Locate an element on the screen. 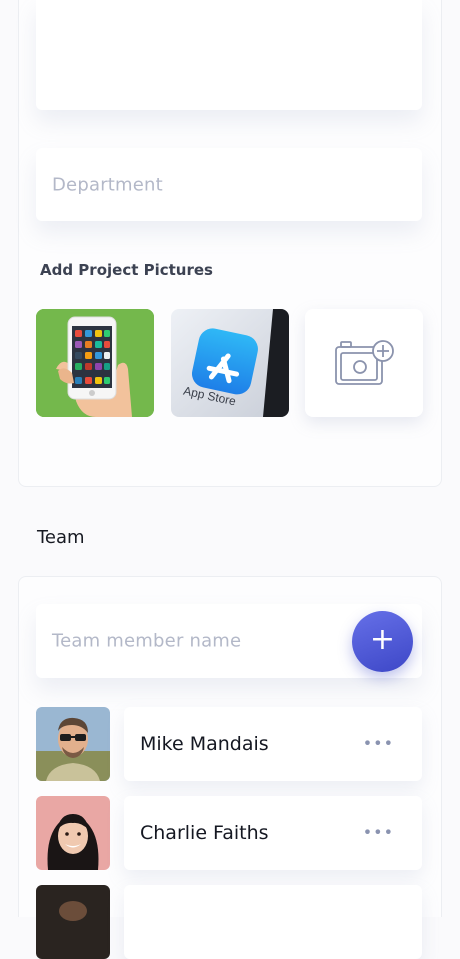 The height and width of the screenshot is (959, 460). avatar-photo-charlie is located at coordinates (73, 833).